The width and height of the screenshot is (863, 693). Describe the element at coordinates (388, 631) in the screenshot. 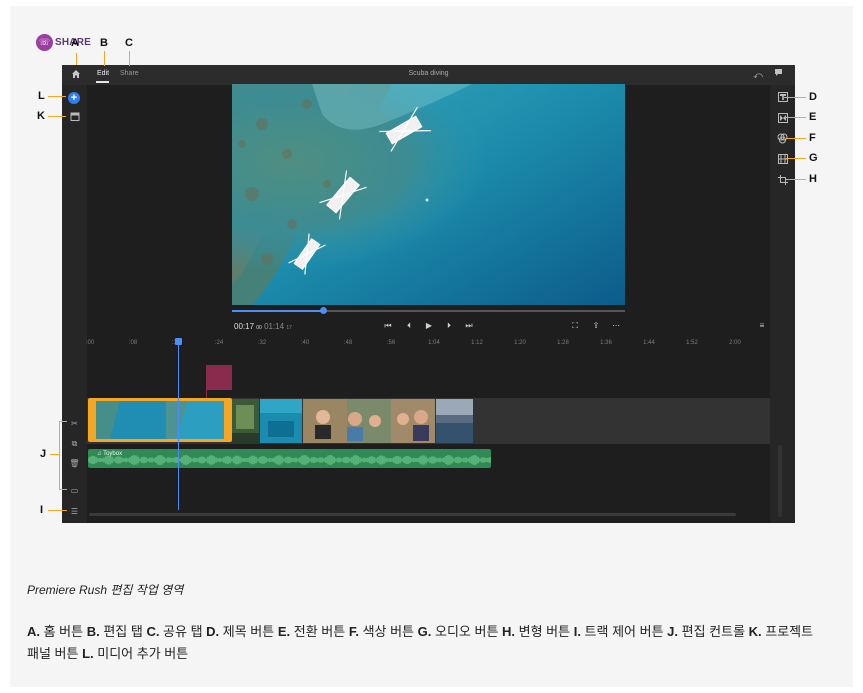

I see `legend-text: 색상 버튼` at that location.